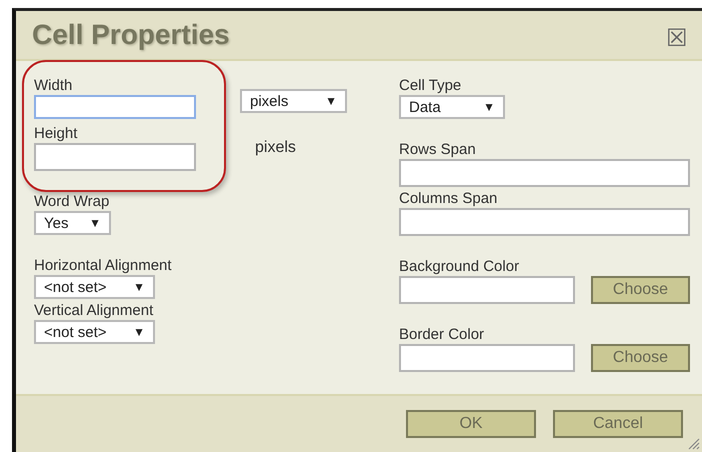 This screenshot has height=452, width=702. Describe the element at coordinates (131, 35) in the screenshot. I see `dialog-title: Cell Properties` at that location.